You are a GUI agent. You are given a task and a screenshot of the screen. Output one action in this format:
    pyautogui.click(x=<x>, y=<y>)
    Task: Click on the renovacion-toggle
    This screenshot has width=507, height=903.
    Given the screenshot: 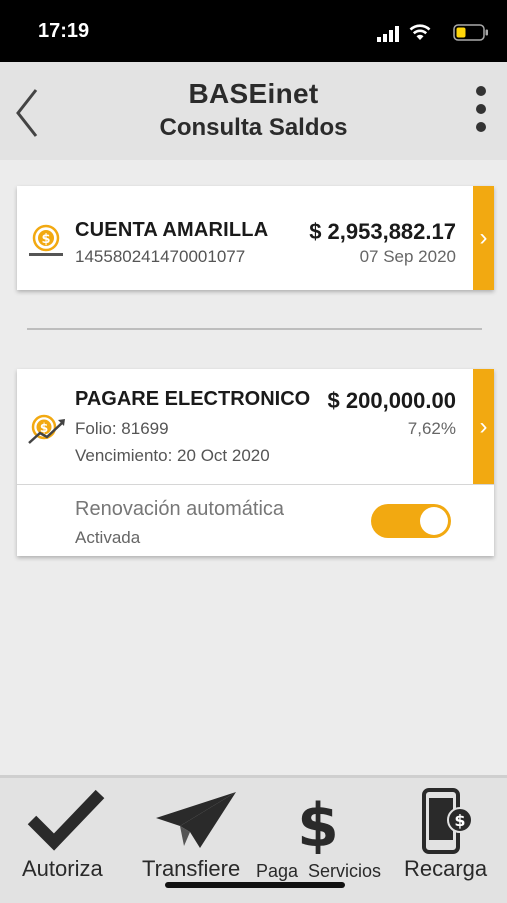 What is the action you would take?
    pyautogui.click(x=411, y=521)
    